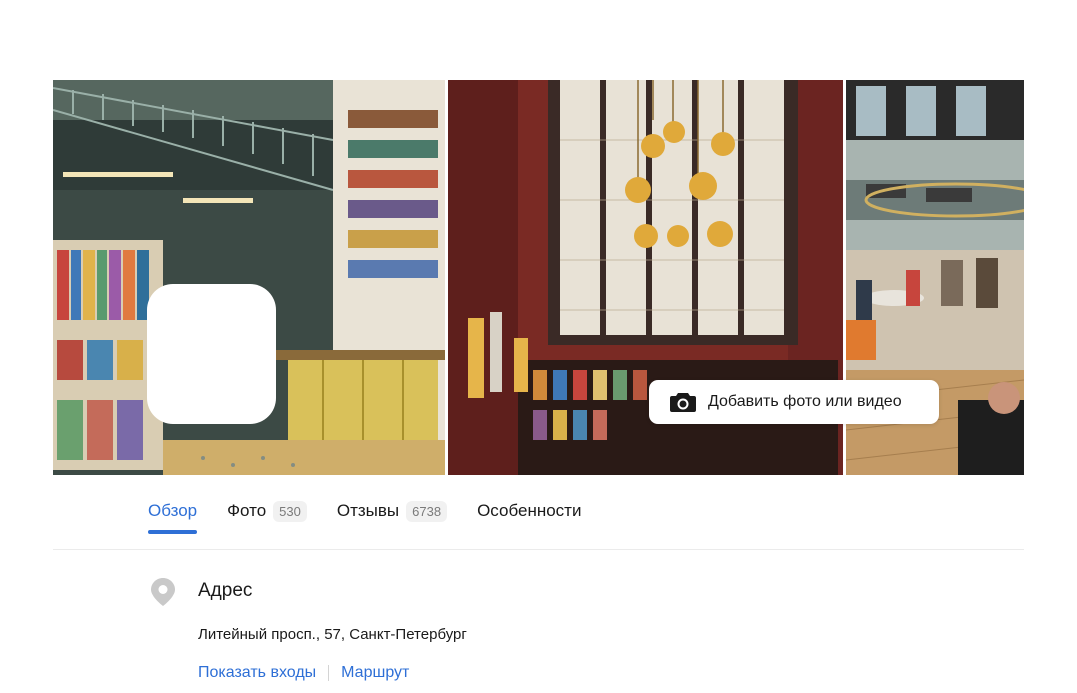 The image size is (1077, 693). I want to click on tab-features-label: Особенности, so click(529, 510).